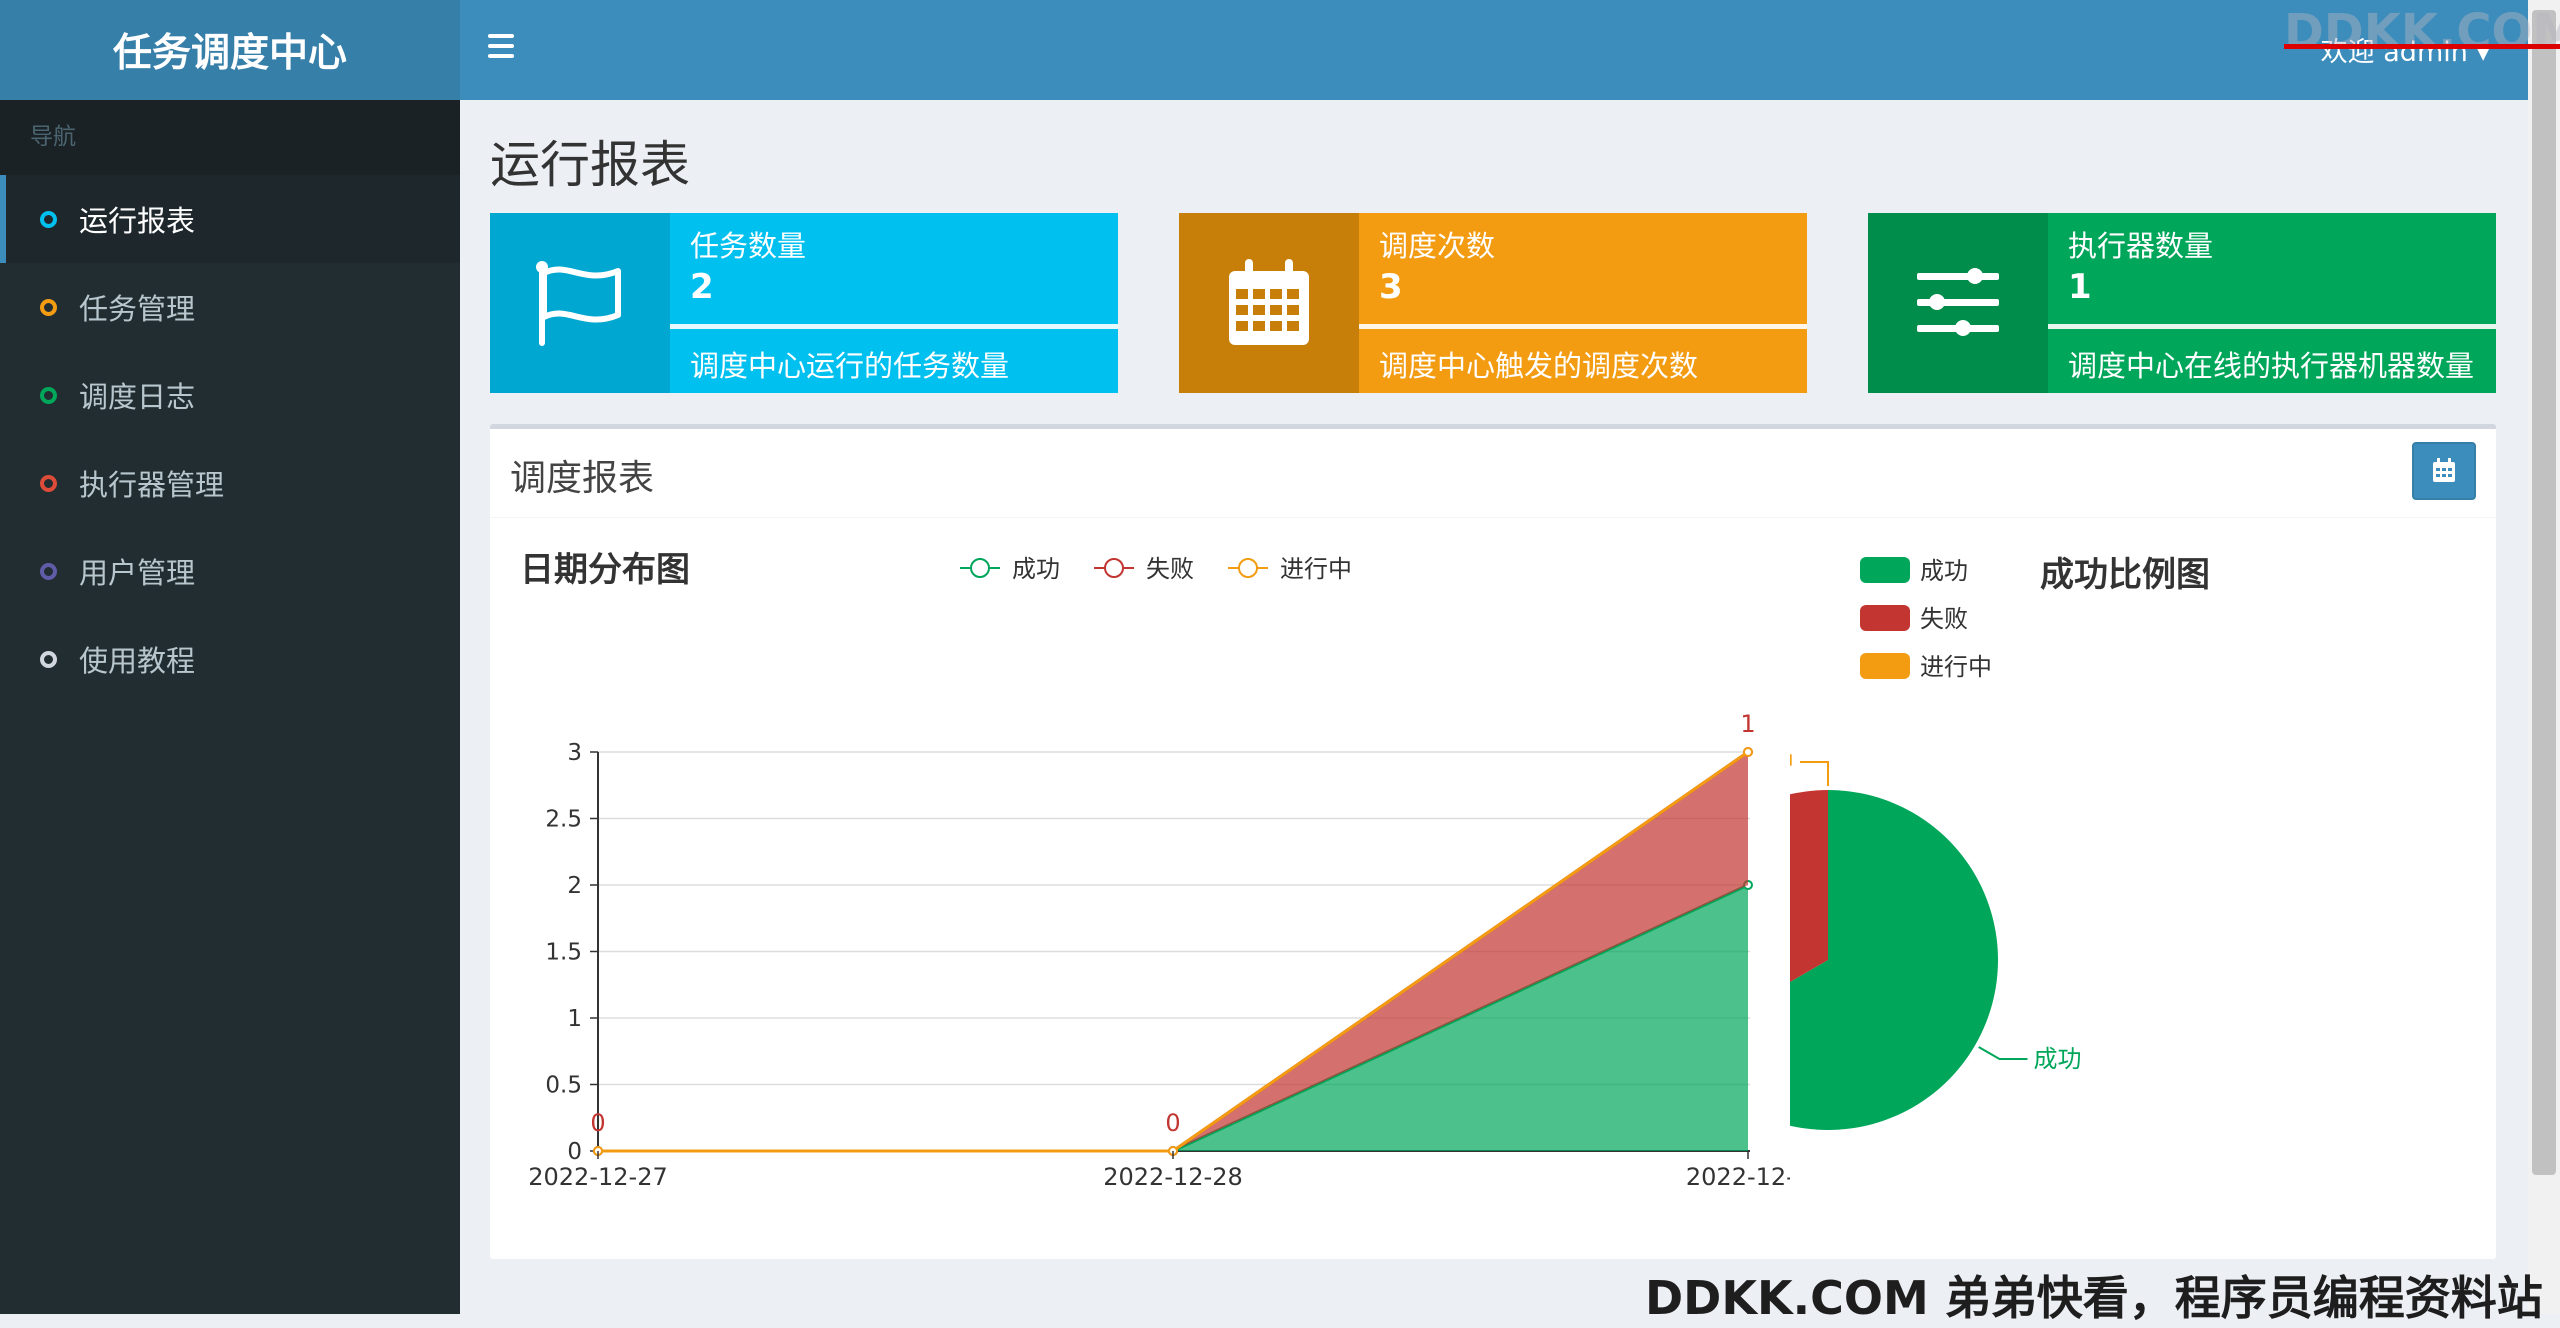 Image resolution: width=2560 pixels, height=1328 pixels. I want to click on info-box-description: 调度中心触发的调度次数, so click(1539, 366).